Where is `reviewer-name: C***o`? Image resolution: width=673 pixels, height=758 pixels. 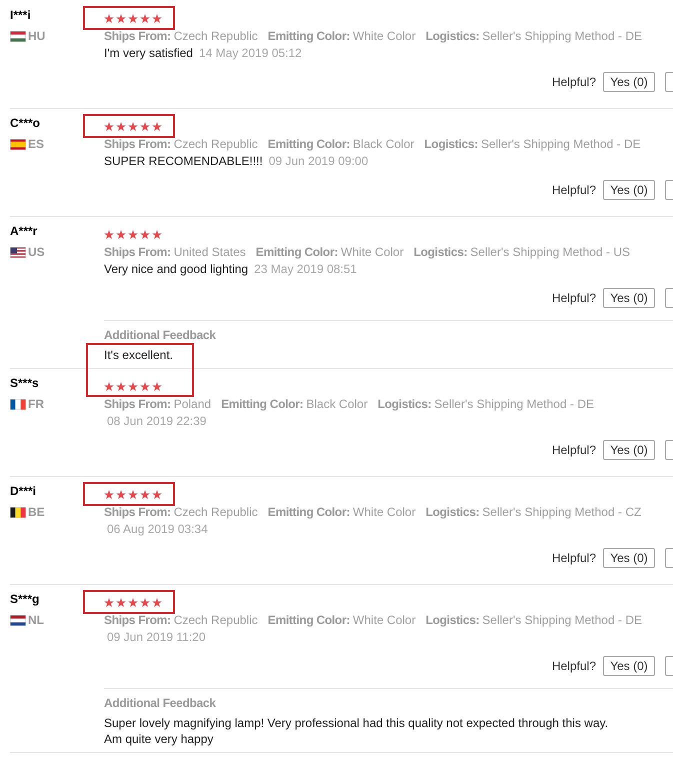 reviewer-name: C***o is located at coordinates (25, 123).